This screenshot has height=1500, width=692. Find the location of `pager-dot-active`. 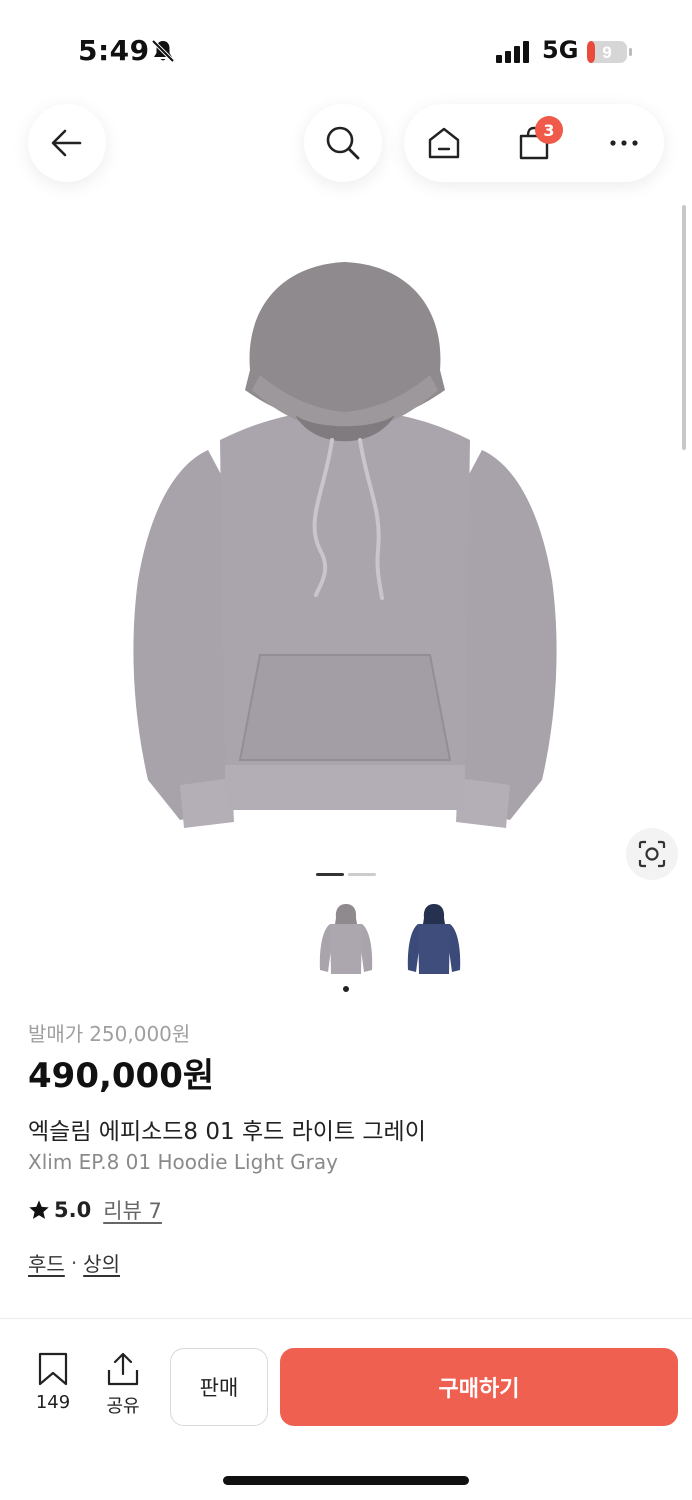

pager-dot-active is located at coordinates (330, 874).